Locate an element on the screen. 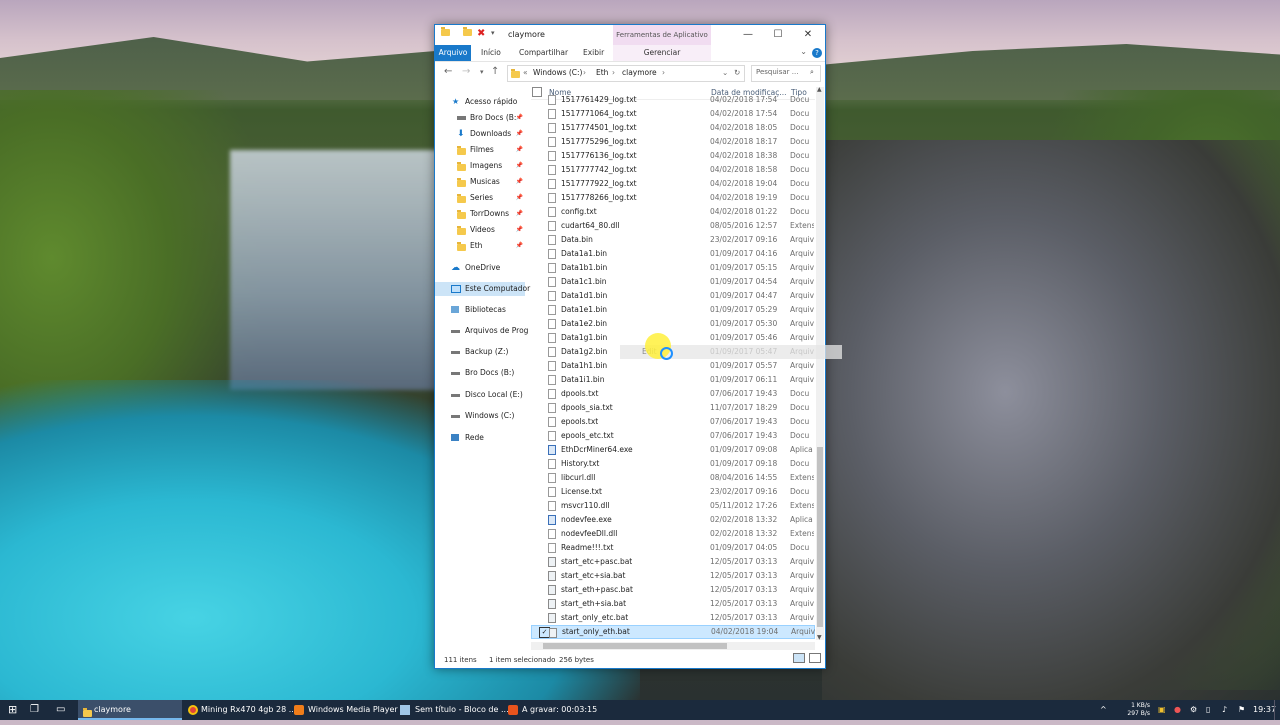 This screenshot has height=725, width=1280. nav-item-arquivos-de-prog: Arquivos de Prog is located at coordinates (481, 331).